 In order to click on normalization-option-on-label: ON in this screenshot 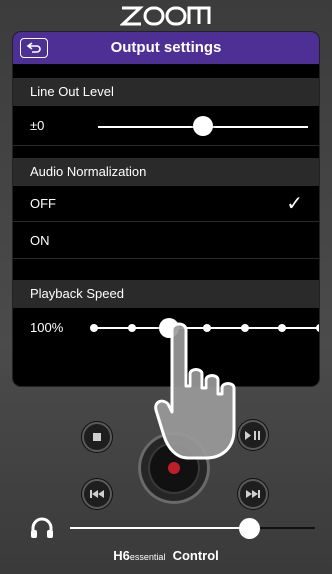, I will do `click(40, 240)`.